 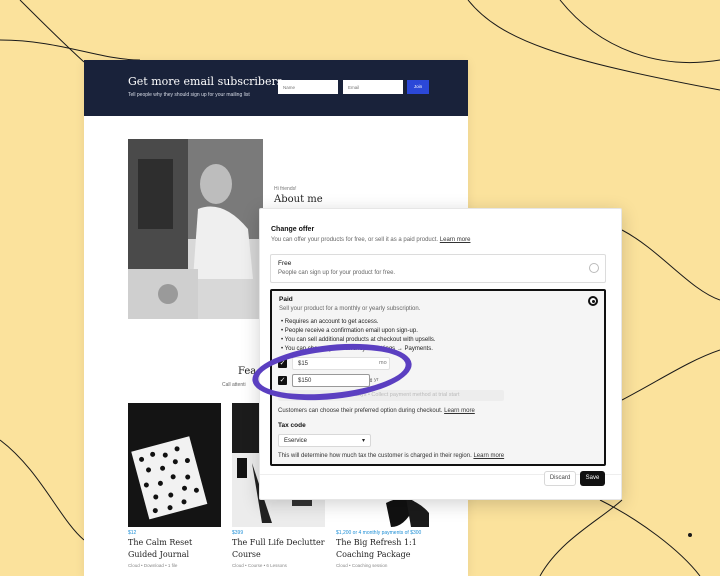 I want to click on product-image, so click(x=174, y=465).